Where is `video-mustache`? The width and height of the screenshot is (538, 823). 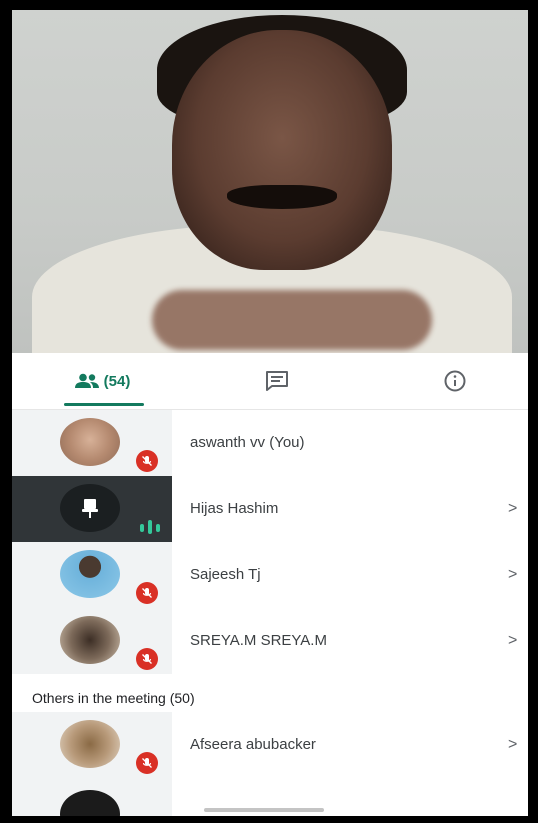
video-mustache is located at coordinates (282, 197).